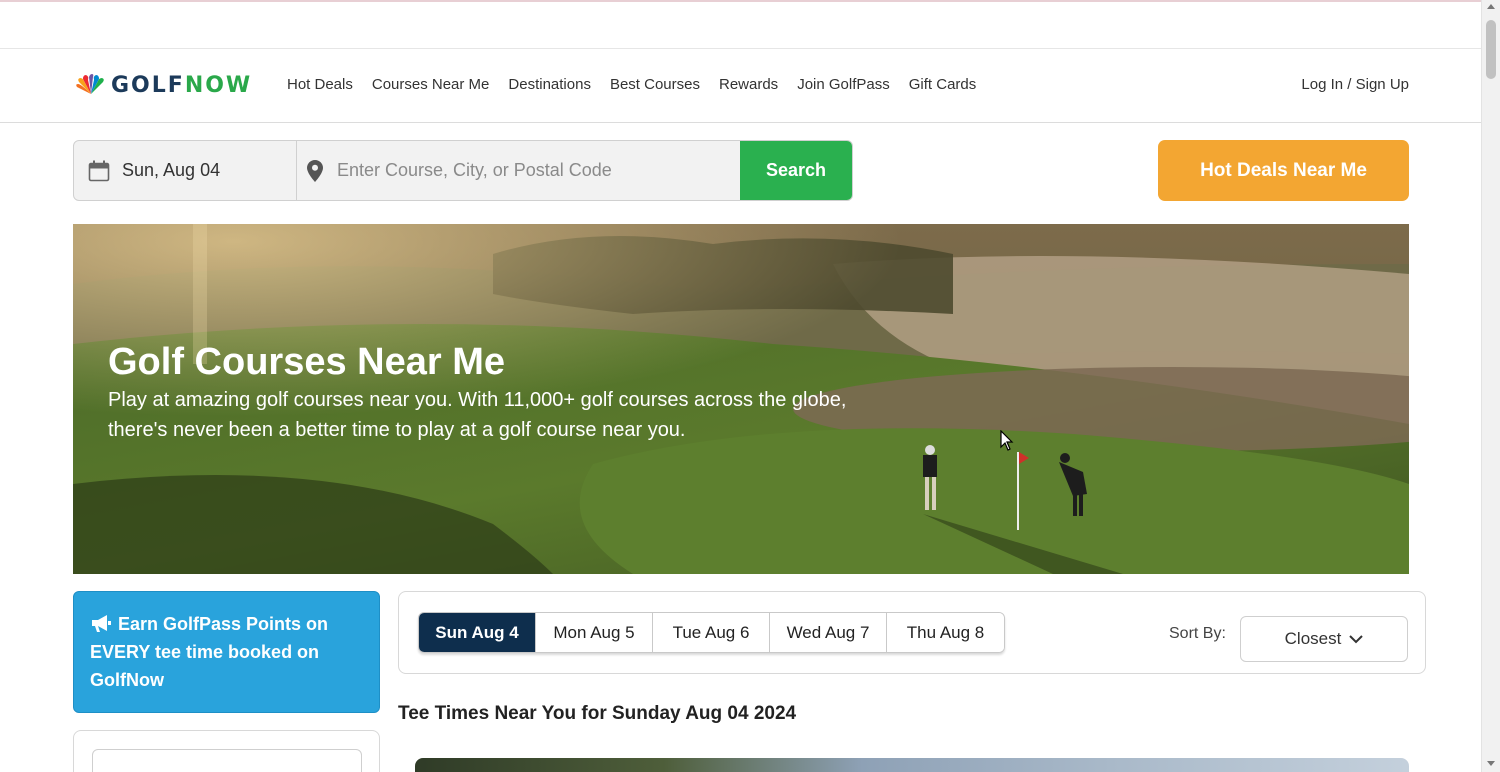 Image resolution: width=1500 pixels, height=772 pixels. What do you see at coordinates (218, 85) in the screenshot?
I see `logo-text-now: NOW` at bounding box center [218, 85].